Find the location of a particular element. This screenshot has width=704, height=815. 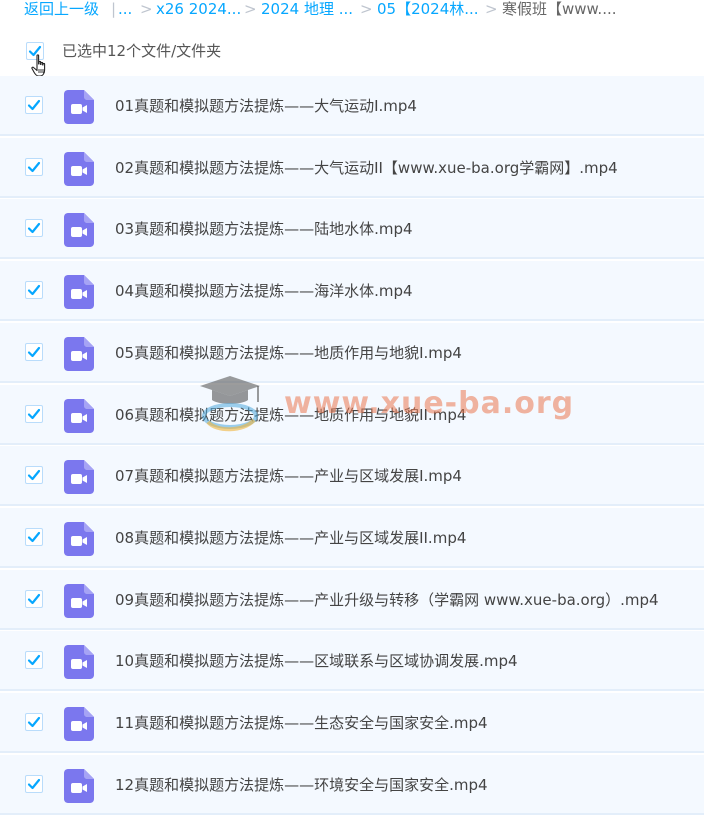

file-row: 06真题和模拟题方法提炼——地质作用与地貌II.mp4 is located at coordinates (352, 414).